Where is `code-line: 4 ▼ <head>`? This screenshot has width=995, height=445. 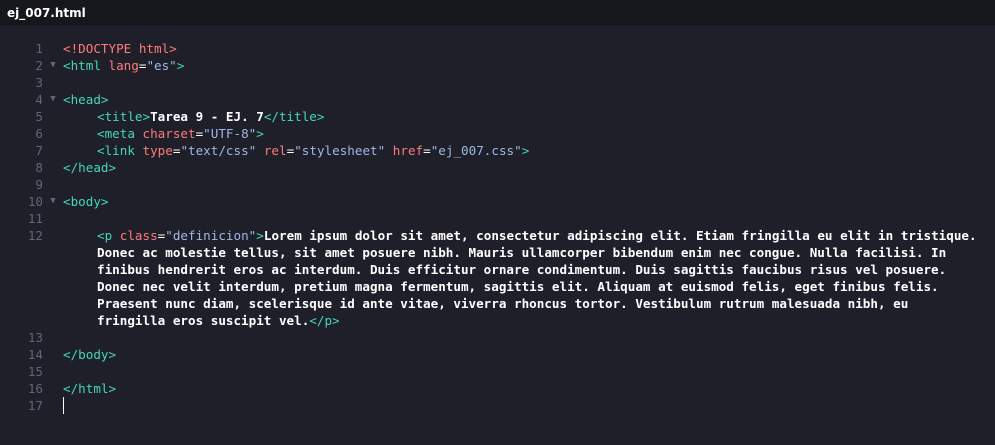
code-line: 4 ▼ <head> is located at coordinates (497, 99).